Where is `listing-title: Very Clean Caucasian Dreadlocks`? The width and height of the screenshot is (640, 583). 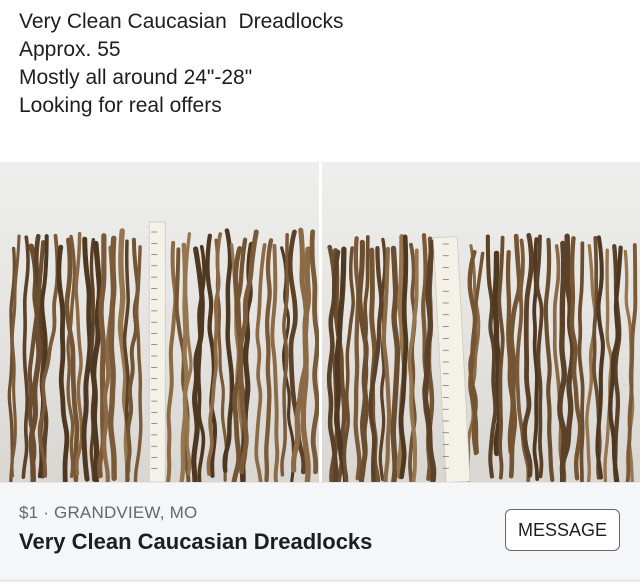
listing-title: Very Clean Caucasian Dreadlocks is located at coordinates (195, 542).